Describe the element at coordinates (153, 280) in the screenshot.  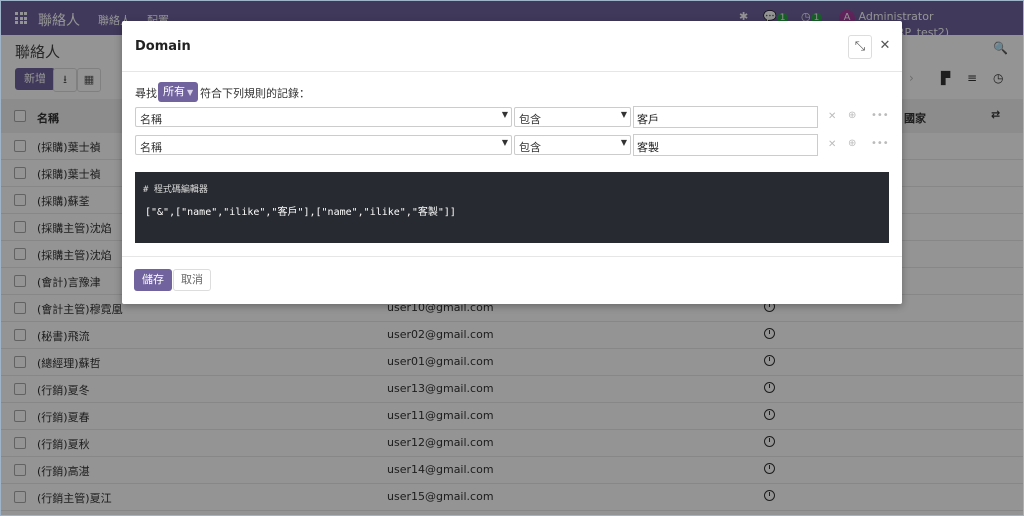
I see `save-button: 儲存` at that location.